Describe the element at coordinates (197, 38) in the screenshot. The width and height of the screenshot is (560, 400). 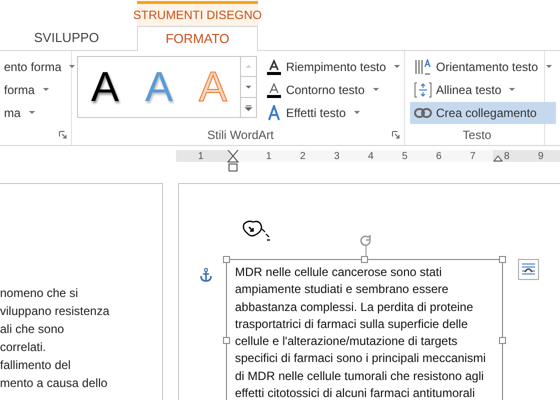
I see `ribbon-tab: FORMATO` at that location.